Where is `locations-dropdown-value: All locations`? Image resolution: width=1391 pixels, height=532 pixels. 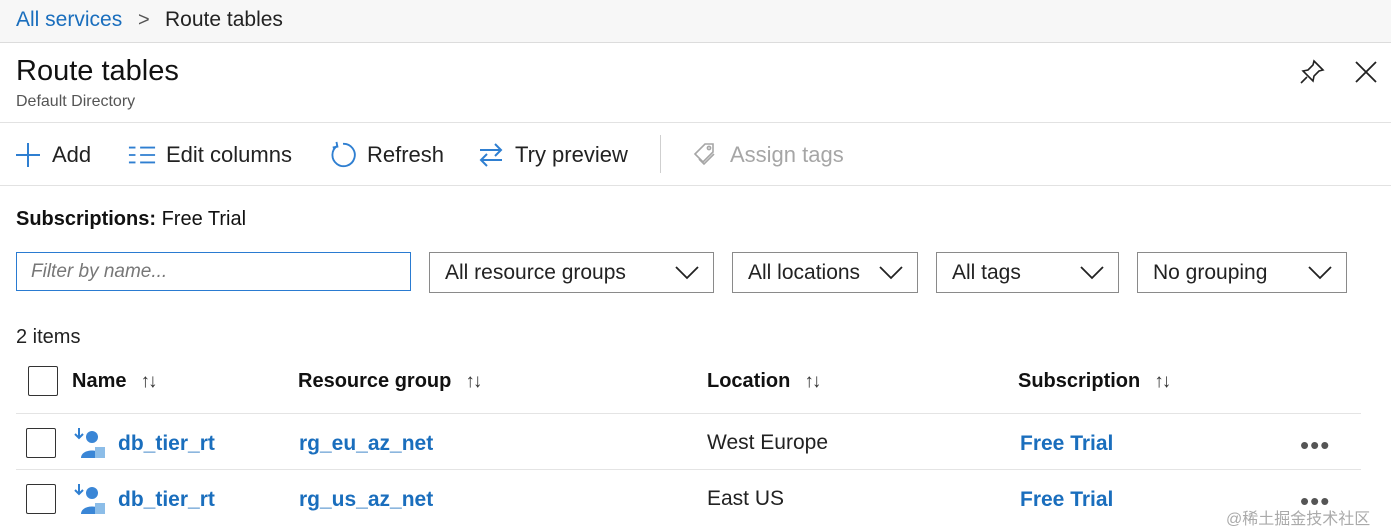
locations-dropdown-value: All locations is located at coordinates (804, 272).